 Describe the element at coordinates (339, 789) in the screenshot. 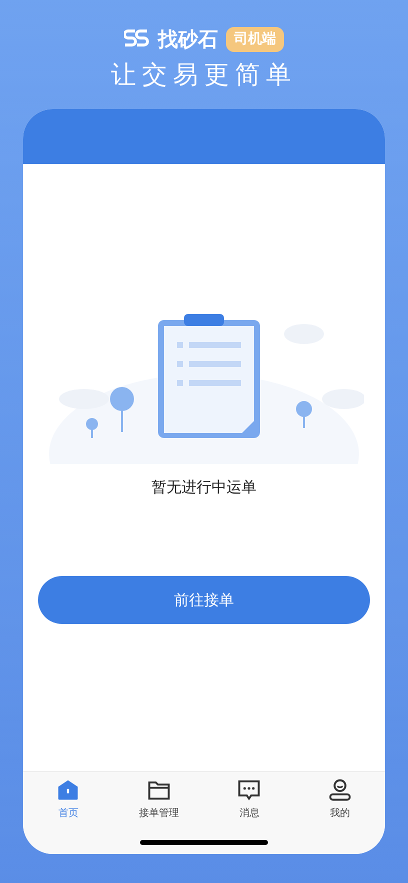

I see `person-icon` at that location.